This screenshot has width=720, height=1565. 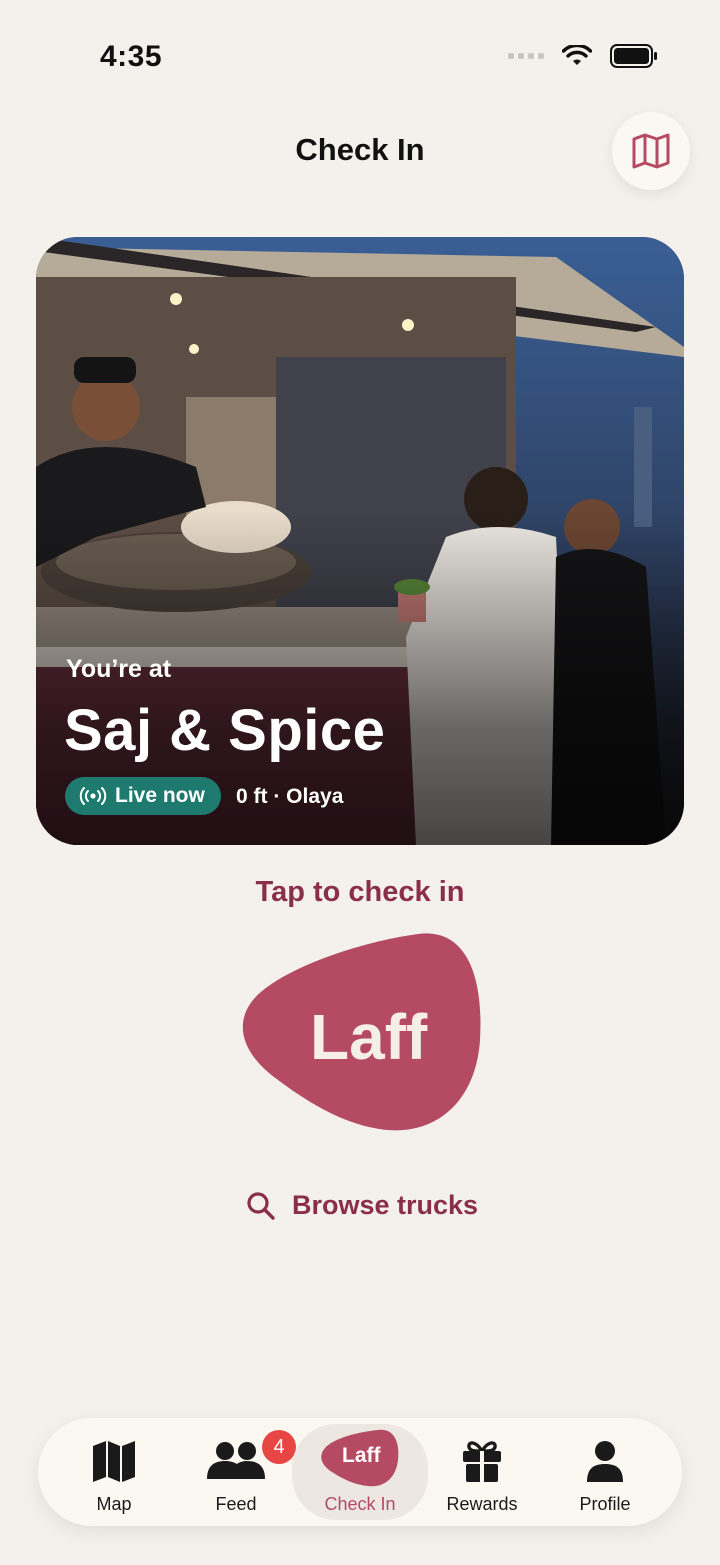 What do you see at coordinates (131, 56) in the screenshot?
I see `status-time: 4:35` at bounding box center [131, 56].